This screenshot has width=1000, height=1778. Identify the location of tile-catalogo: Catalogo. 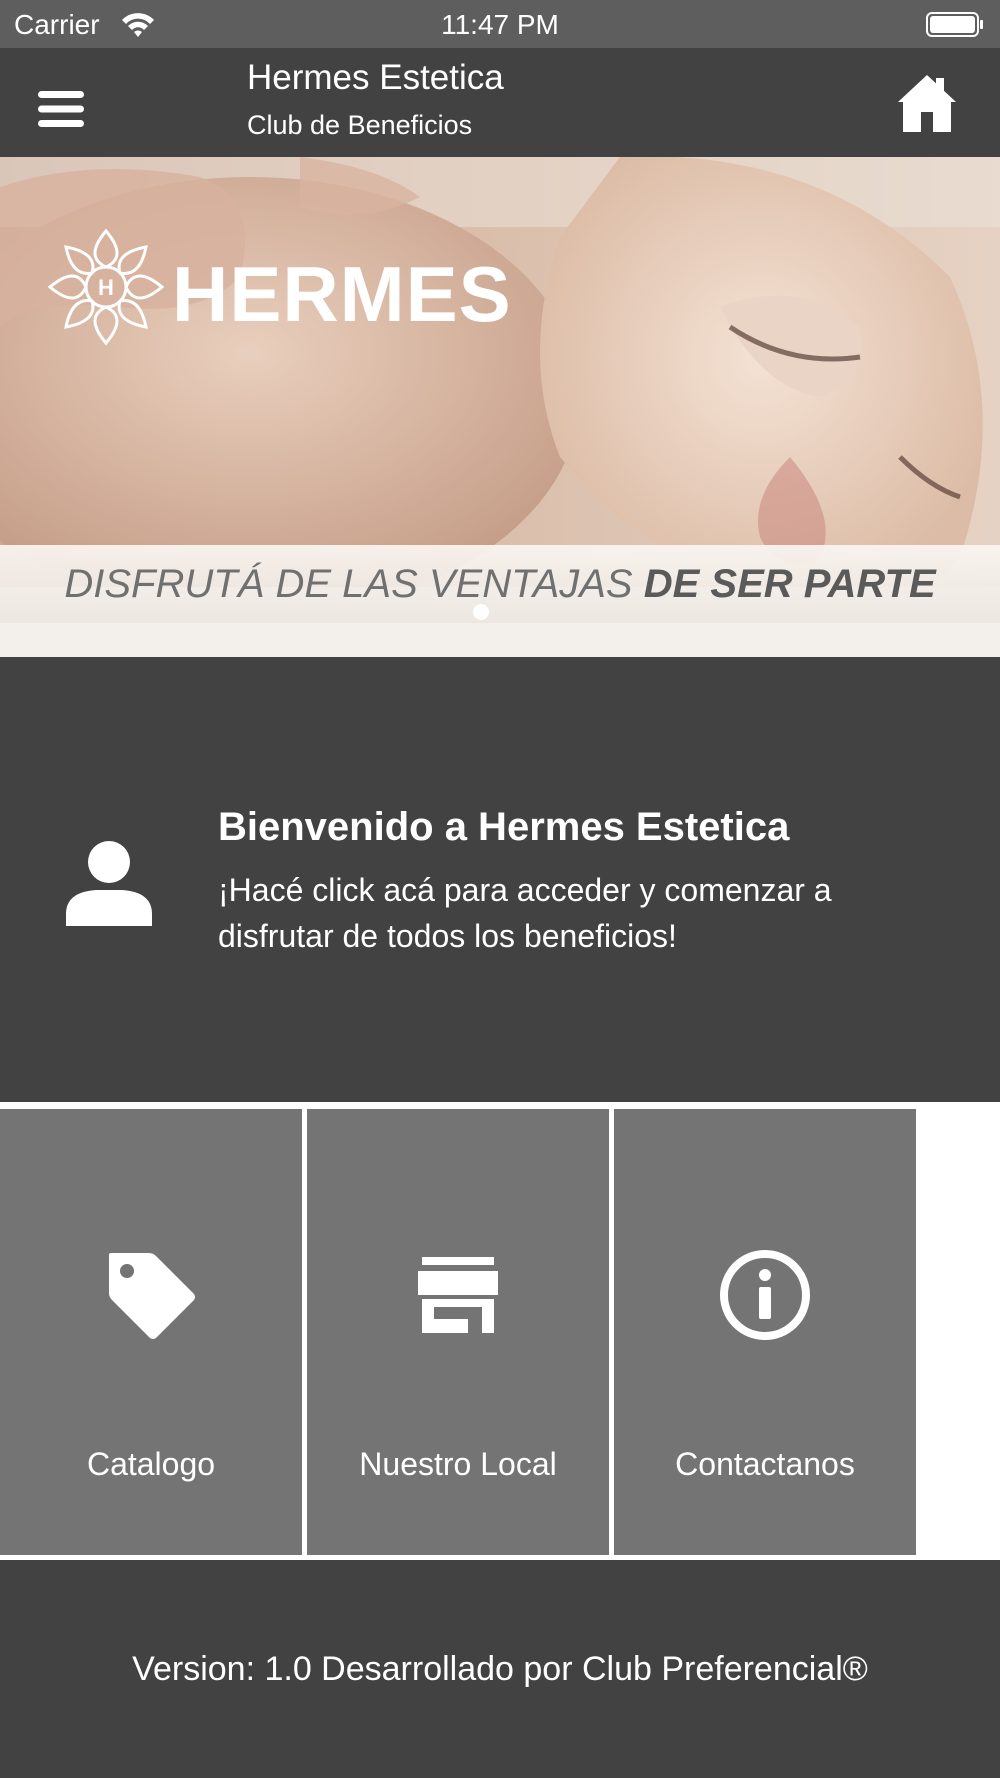
(151, 1332).